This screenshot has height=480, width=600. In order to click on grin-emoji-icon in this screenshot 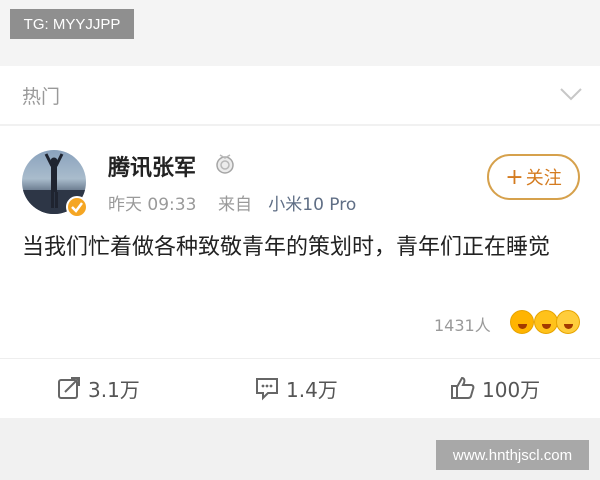, I will do `click(546, 322)`.